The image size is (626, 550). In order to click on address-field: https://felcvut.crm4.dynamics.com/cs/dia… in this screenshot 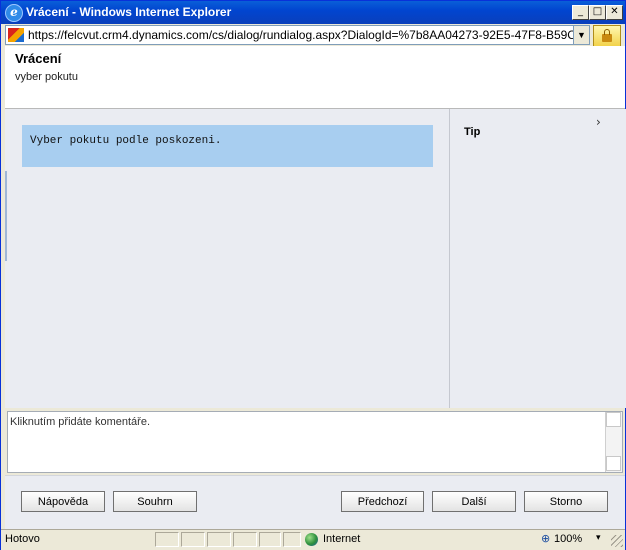, I will do `click(297, 35)`.